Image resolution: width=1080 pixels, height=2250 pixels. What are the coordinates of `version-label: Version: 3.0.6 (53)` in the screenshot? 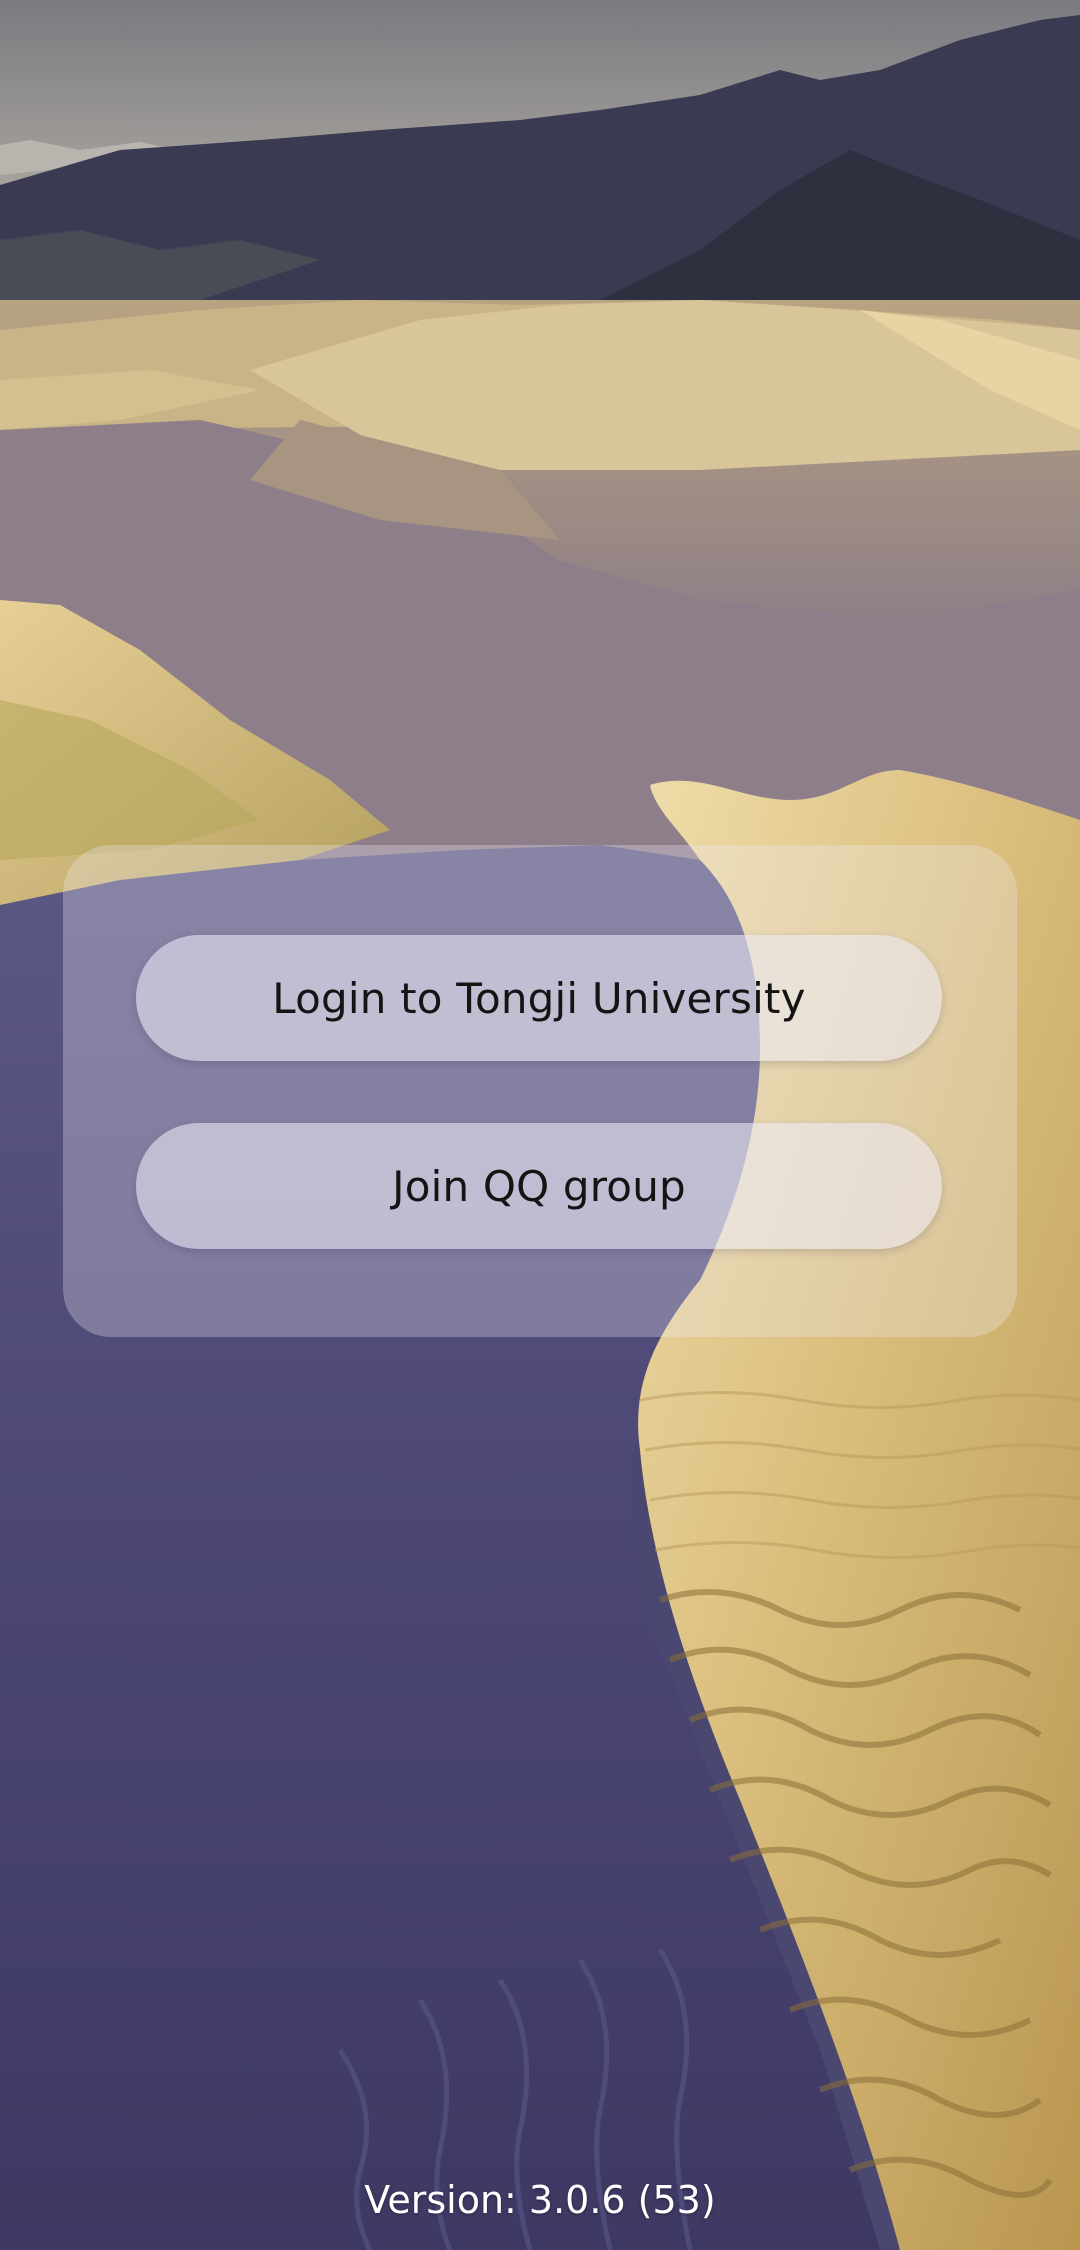 It's located at (540, 2200).